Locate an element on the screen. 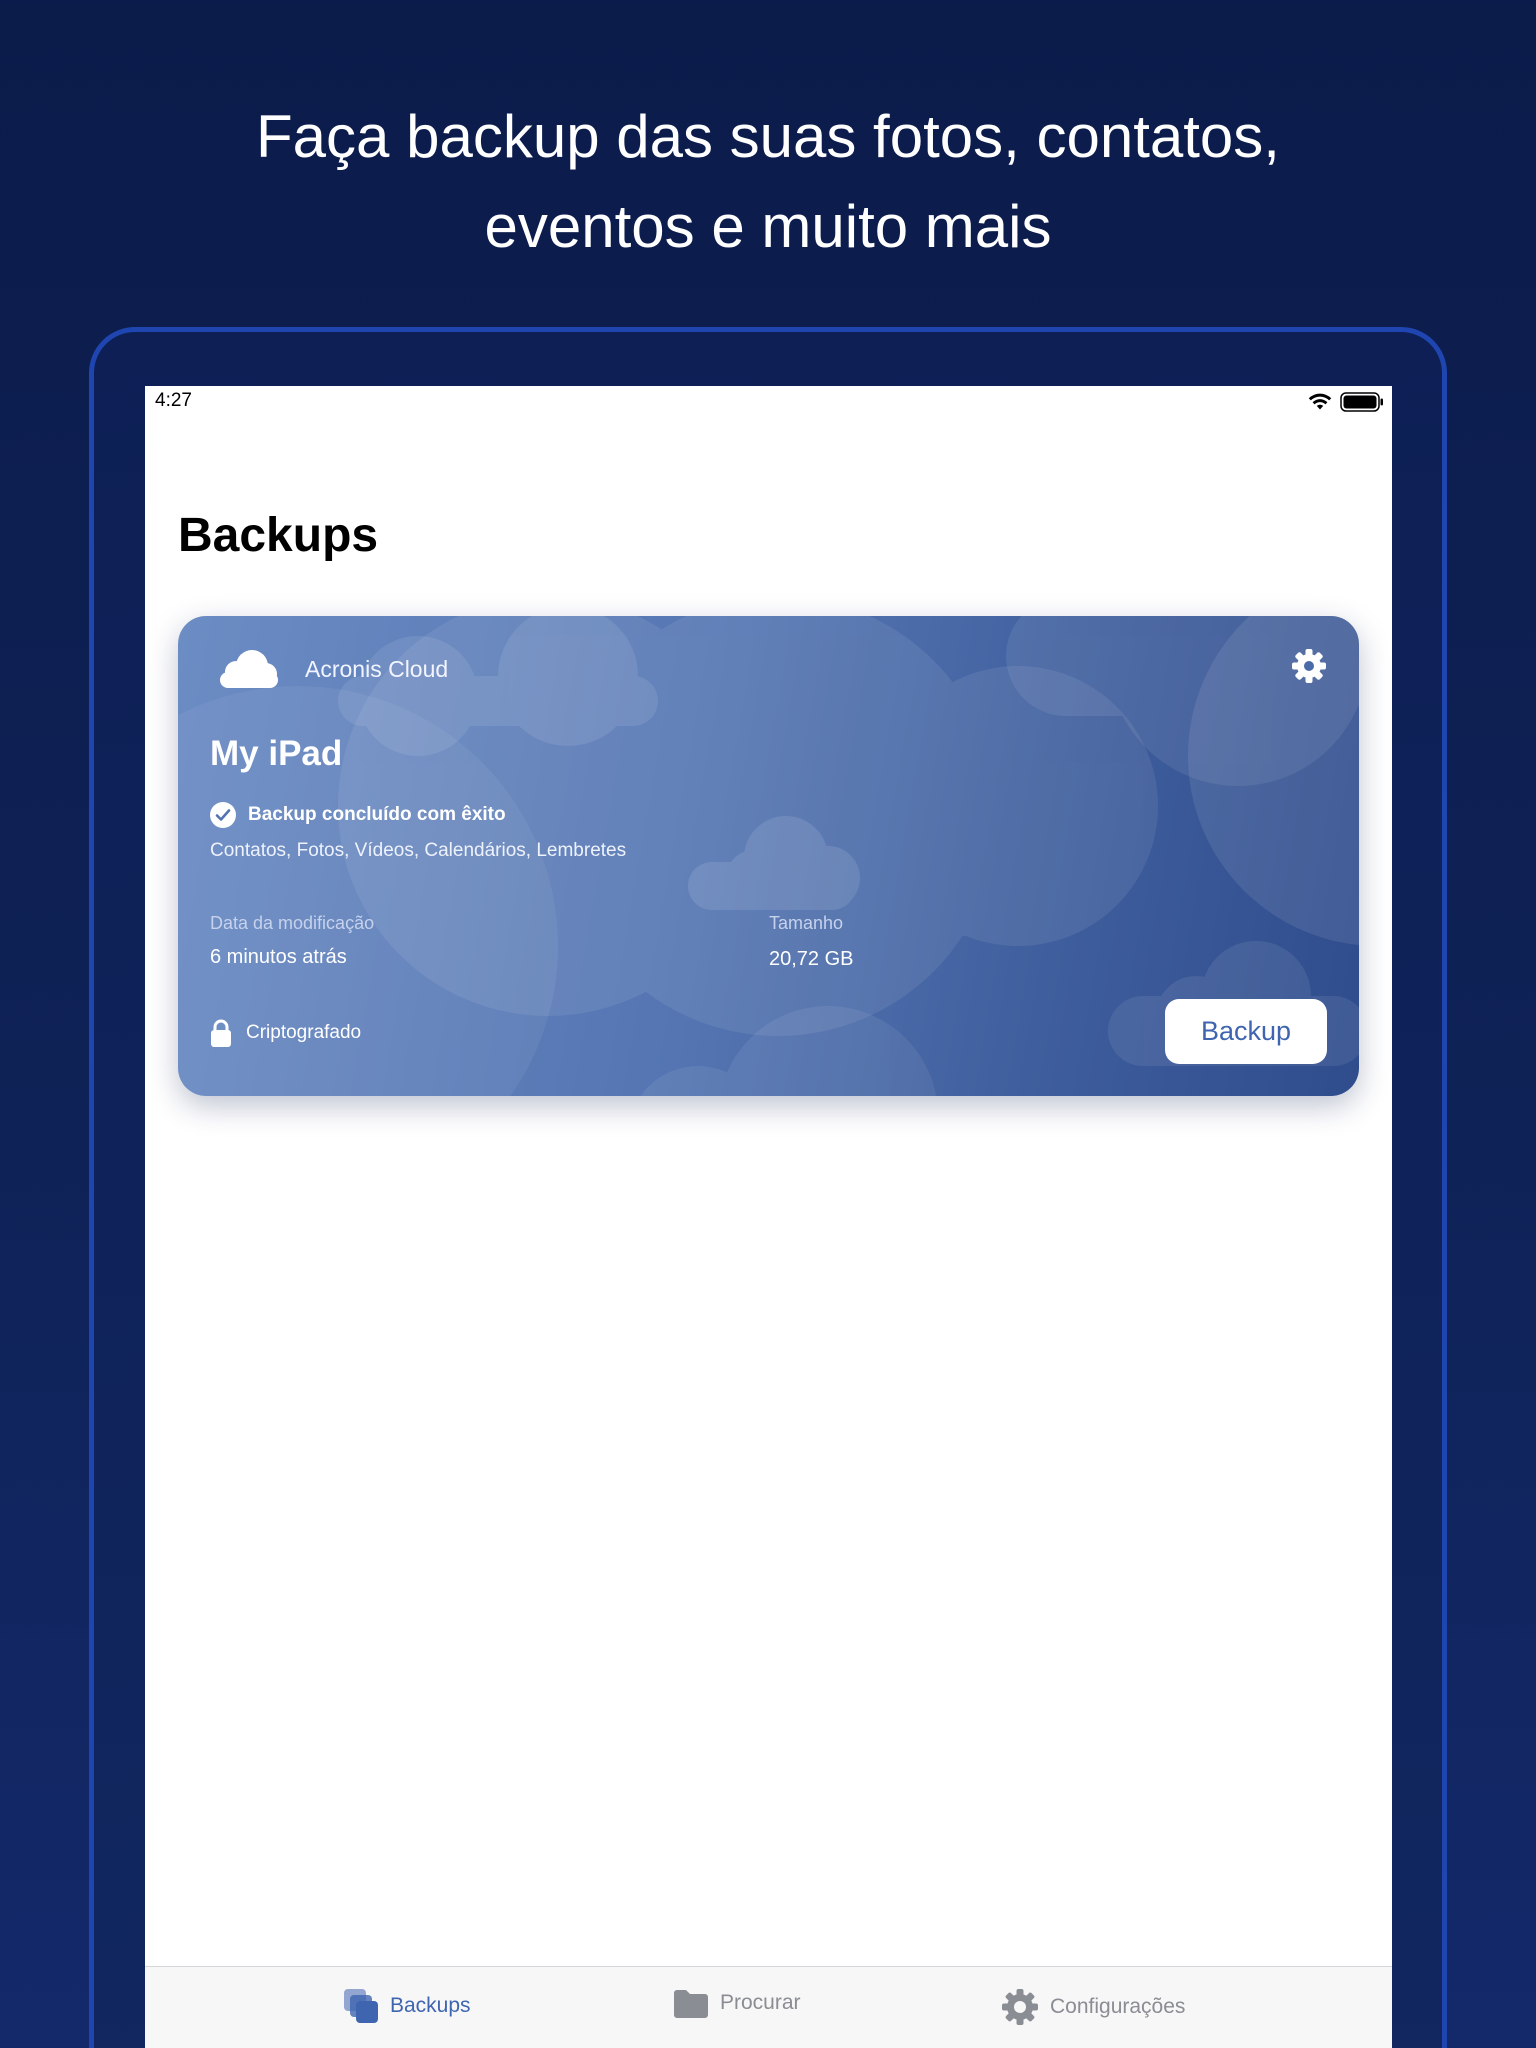  size-label: Tamanho is located at coordinates (806, 923).